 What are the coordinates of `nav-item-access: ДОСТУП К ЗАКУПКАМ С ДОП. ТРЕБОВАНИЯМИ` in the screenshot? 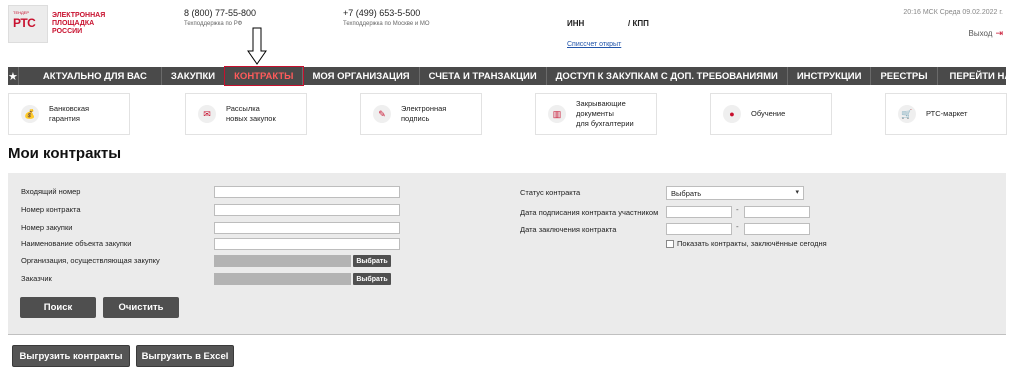 It's located at (667, 76).